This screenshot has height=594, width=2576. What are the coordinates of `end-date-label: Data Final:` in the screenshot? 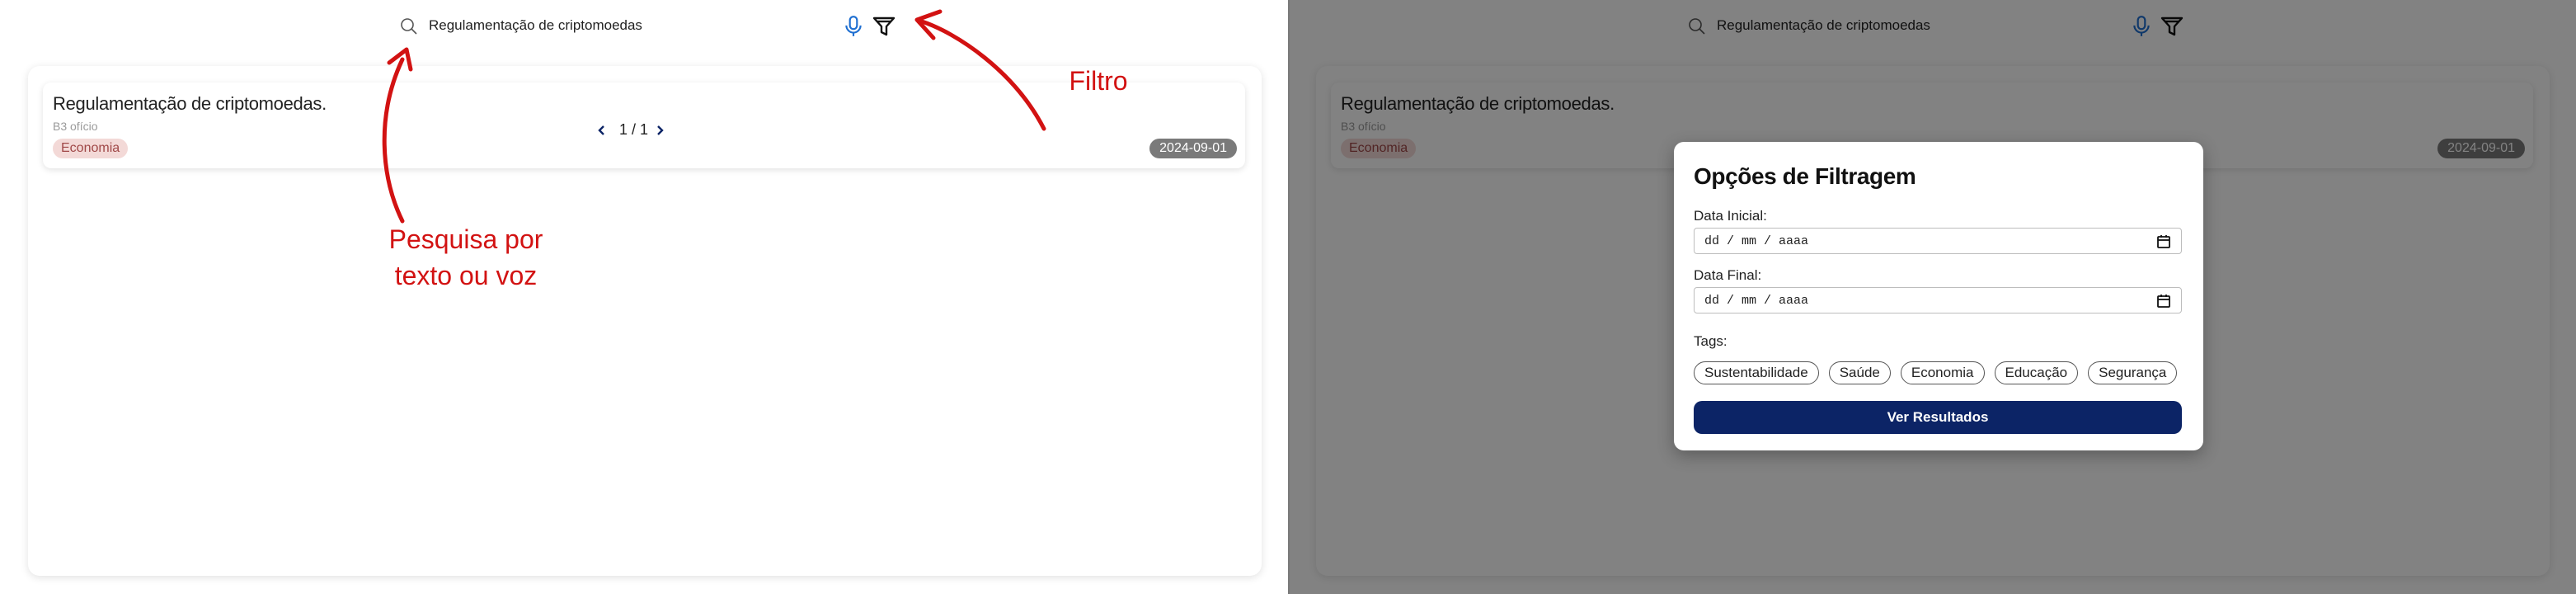 It's located at (1728, 275).